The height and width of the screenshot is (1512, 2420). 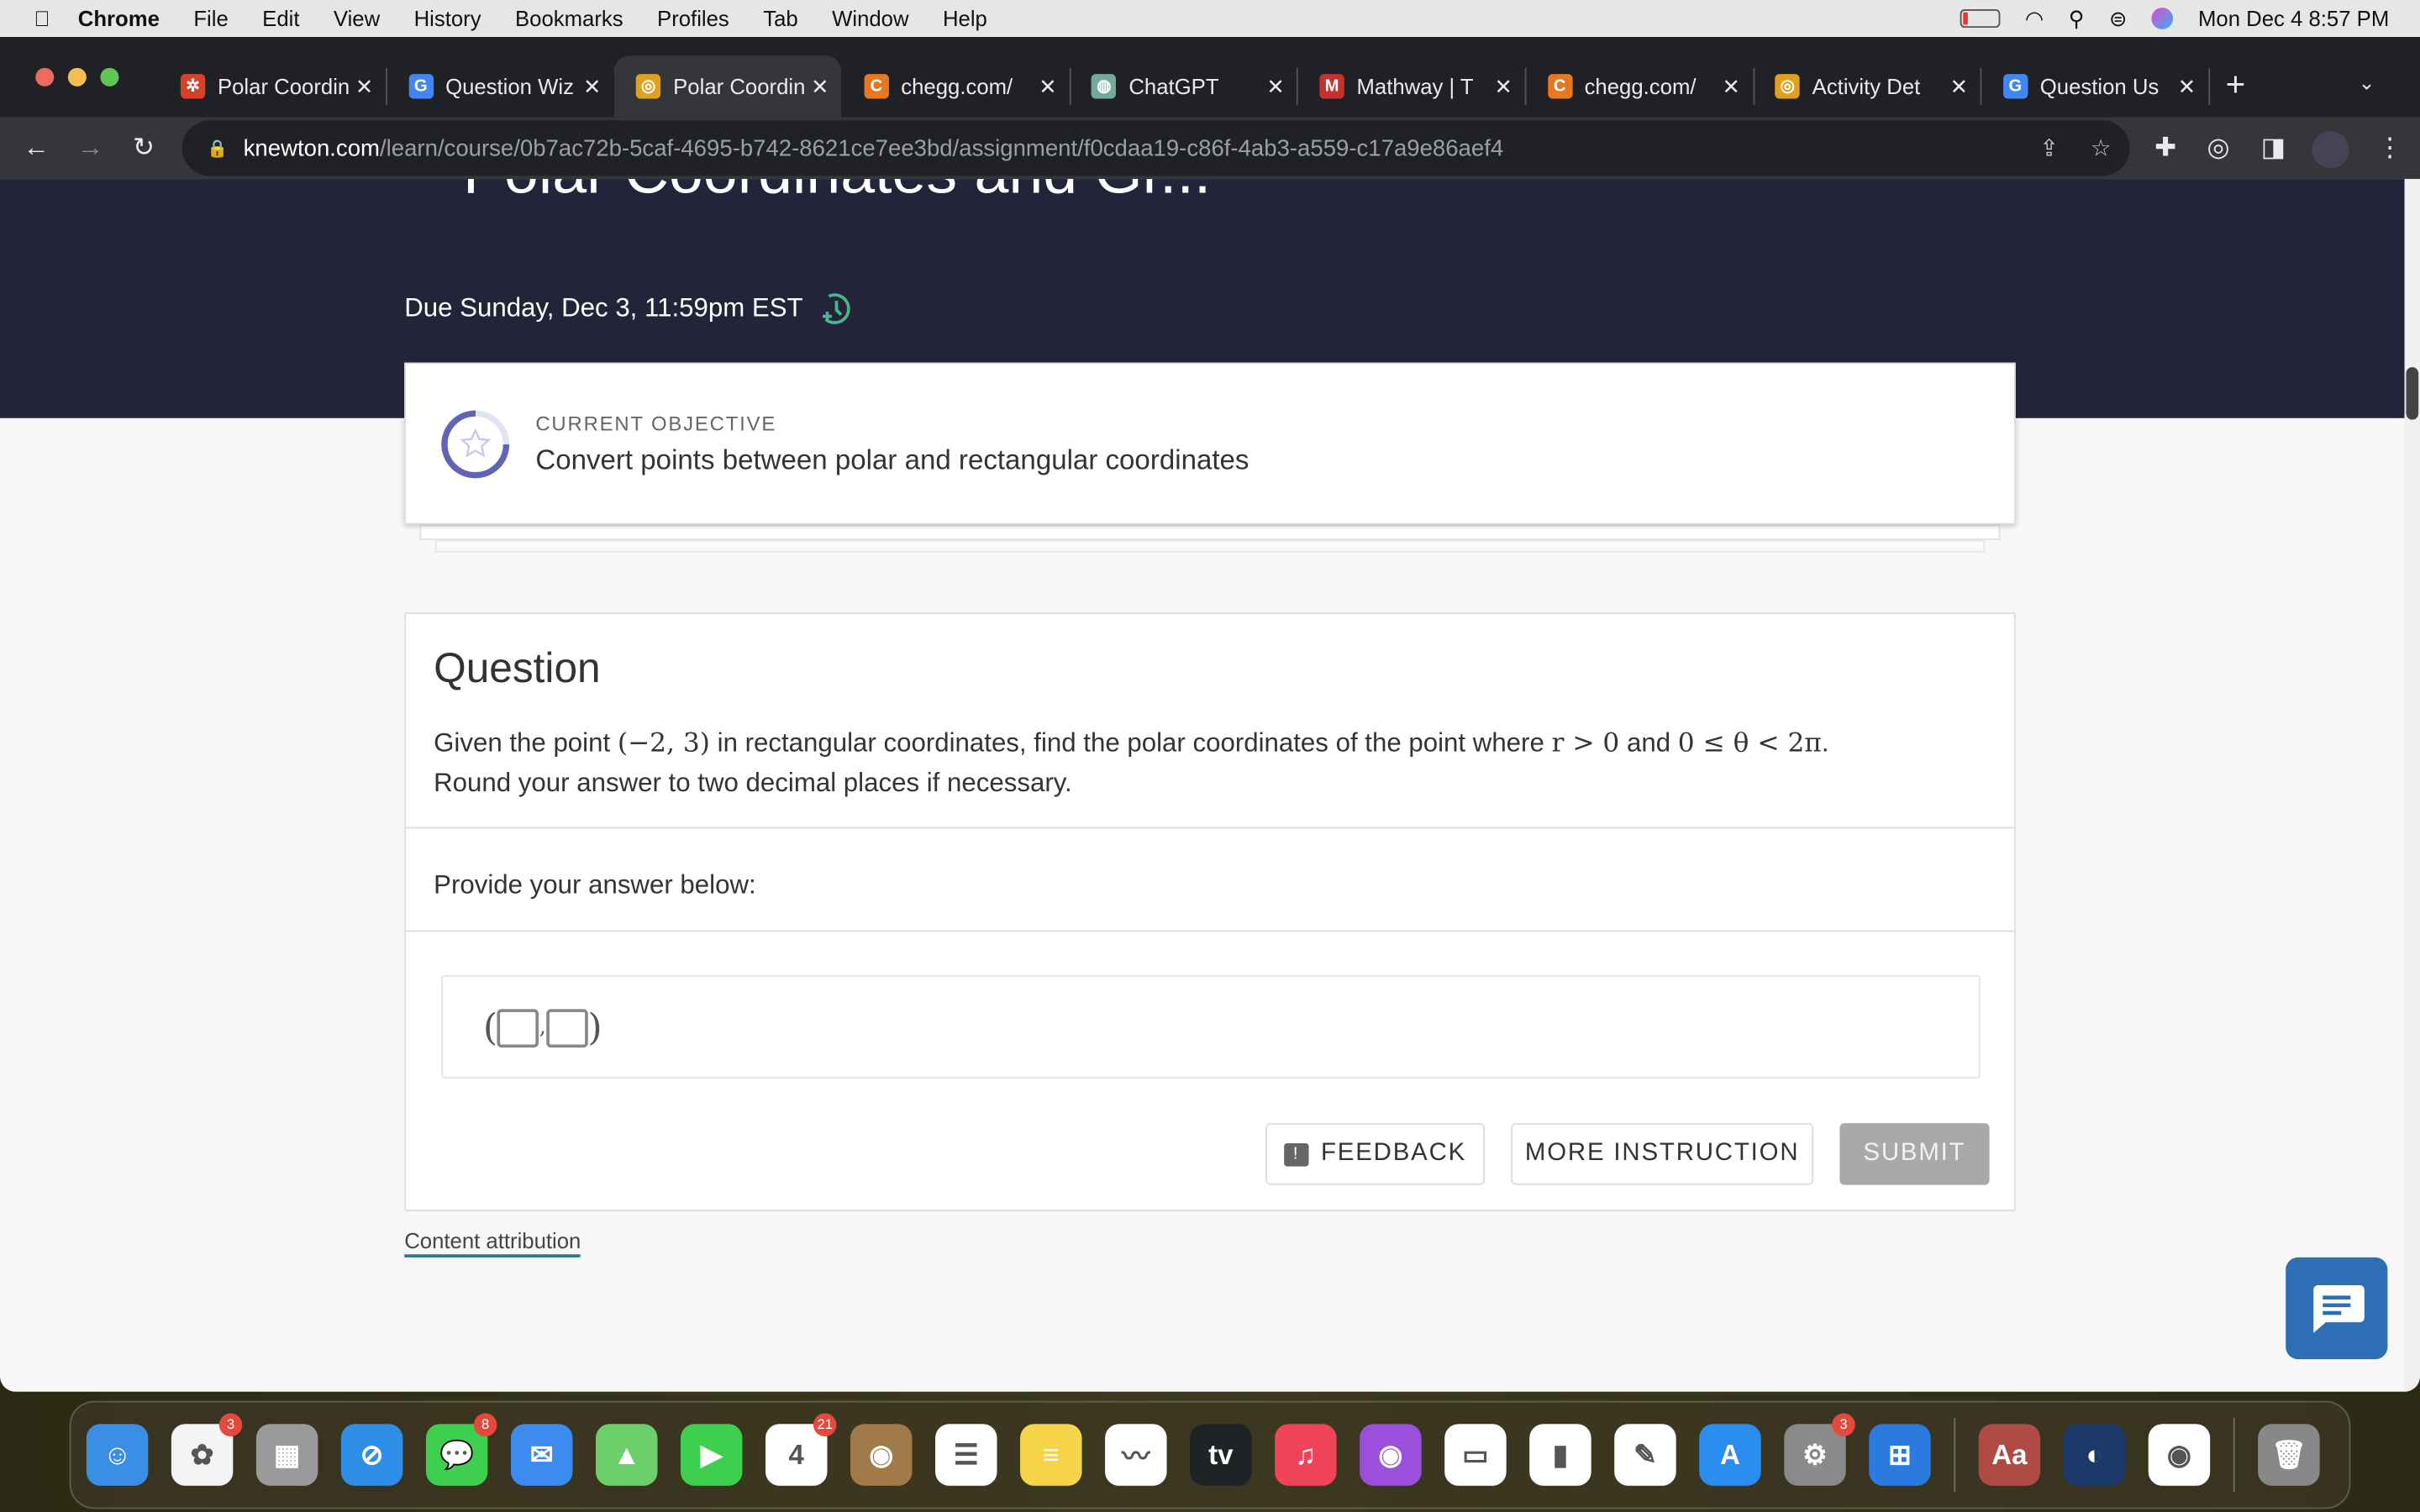 I want to click on tab-search-chevron-icon: ⌄, so click(x=2367, y=83).